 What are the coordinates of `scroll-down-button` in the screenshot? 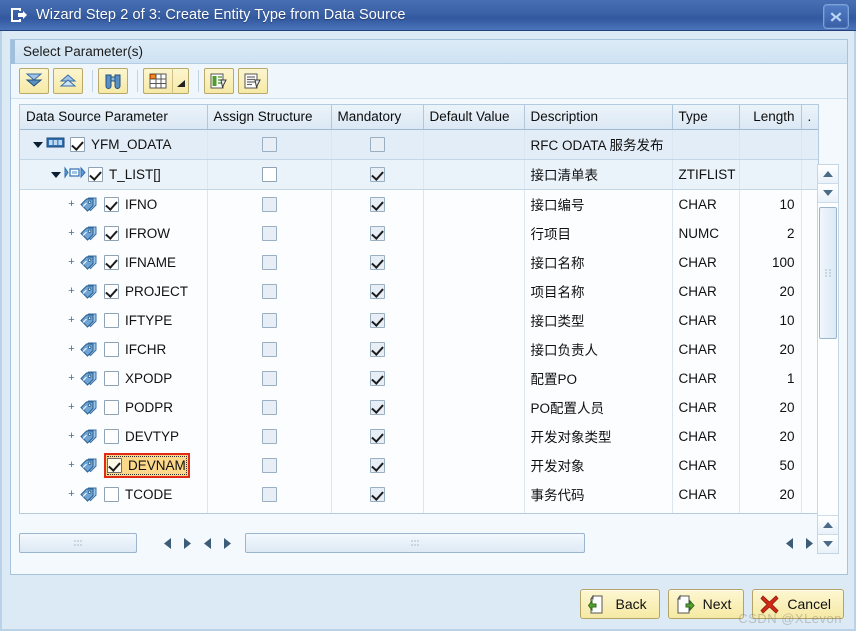 It's located at (828, 543).